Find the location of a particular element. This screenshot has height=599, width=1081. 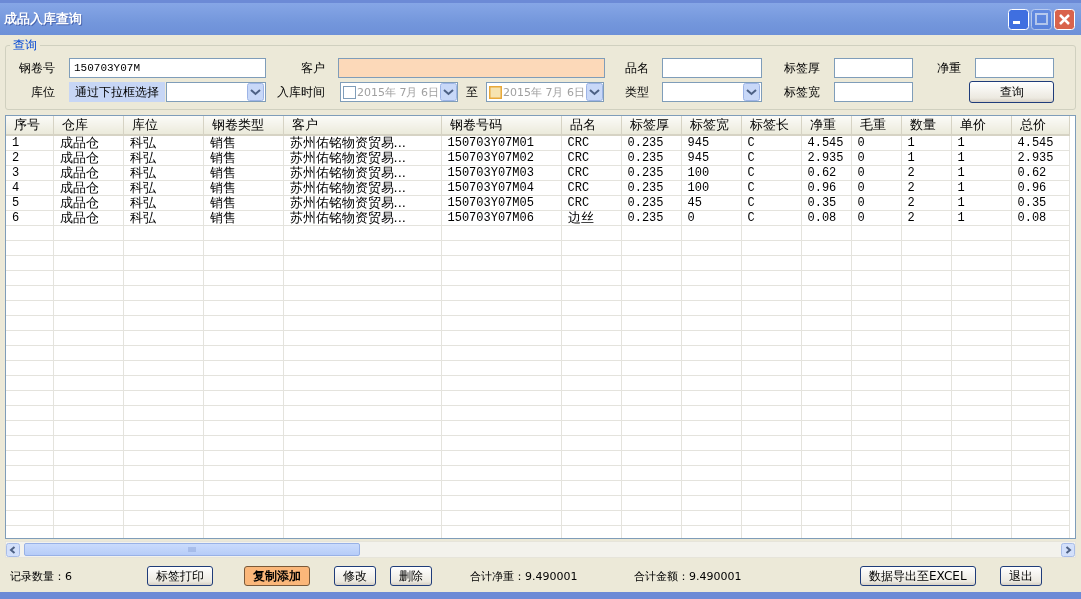

table-cell: 150703Y07M05 is located at coordinates (501, 203).